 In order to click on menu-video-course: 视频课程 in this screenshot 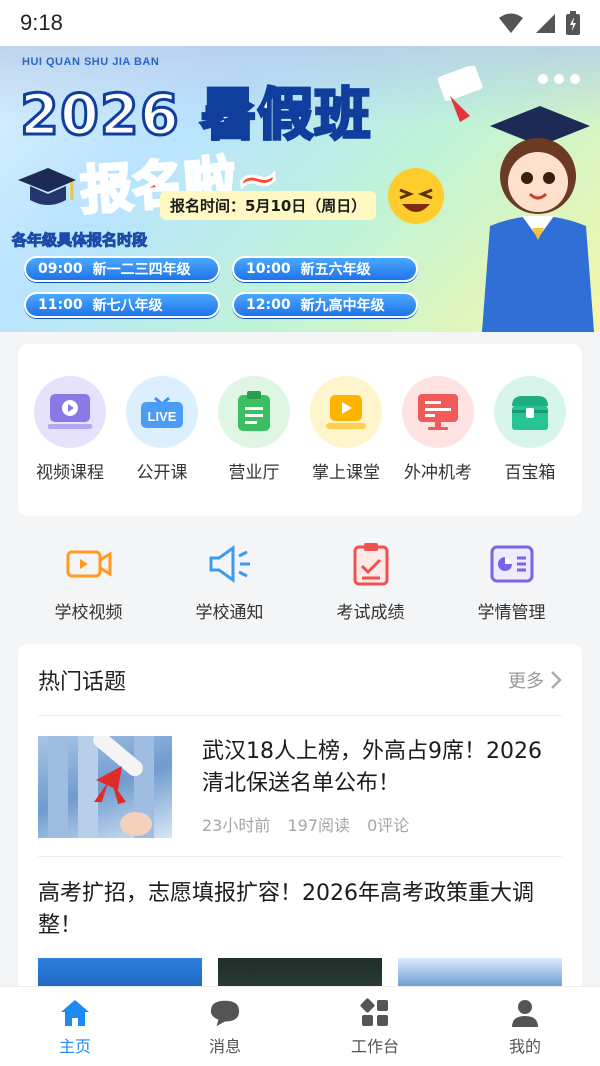, I will do `click(70, 429)`.